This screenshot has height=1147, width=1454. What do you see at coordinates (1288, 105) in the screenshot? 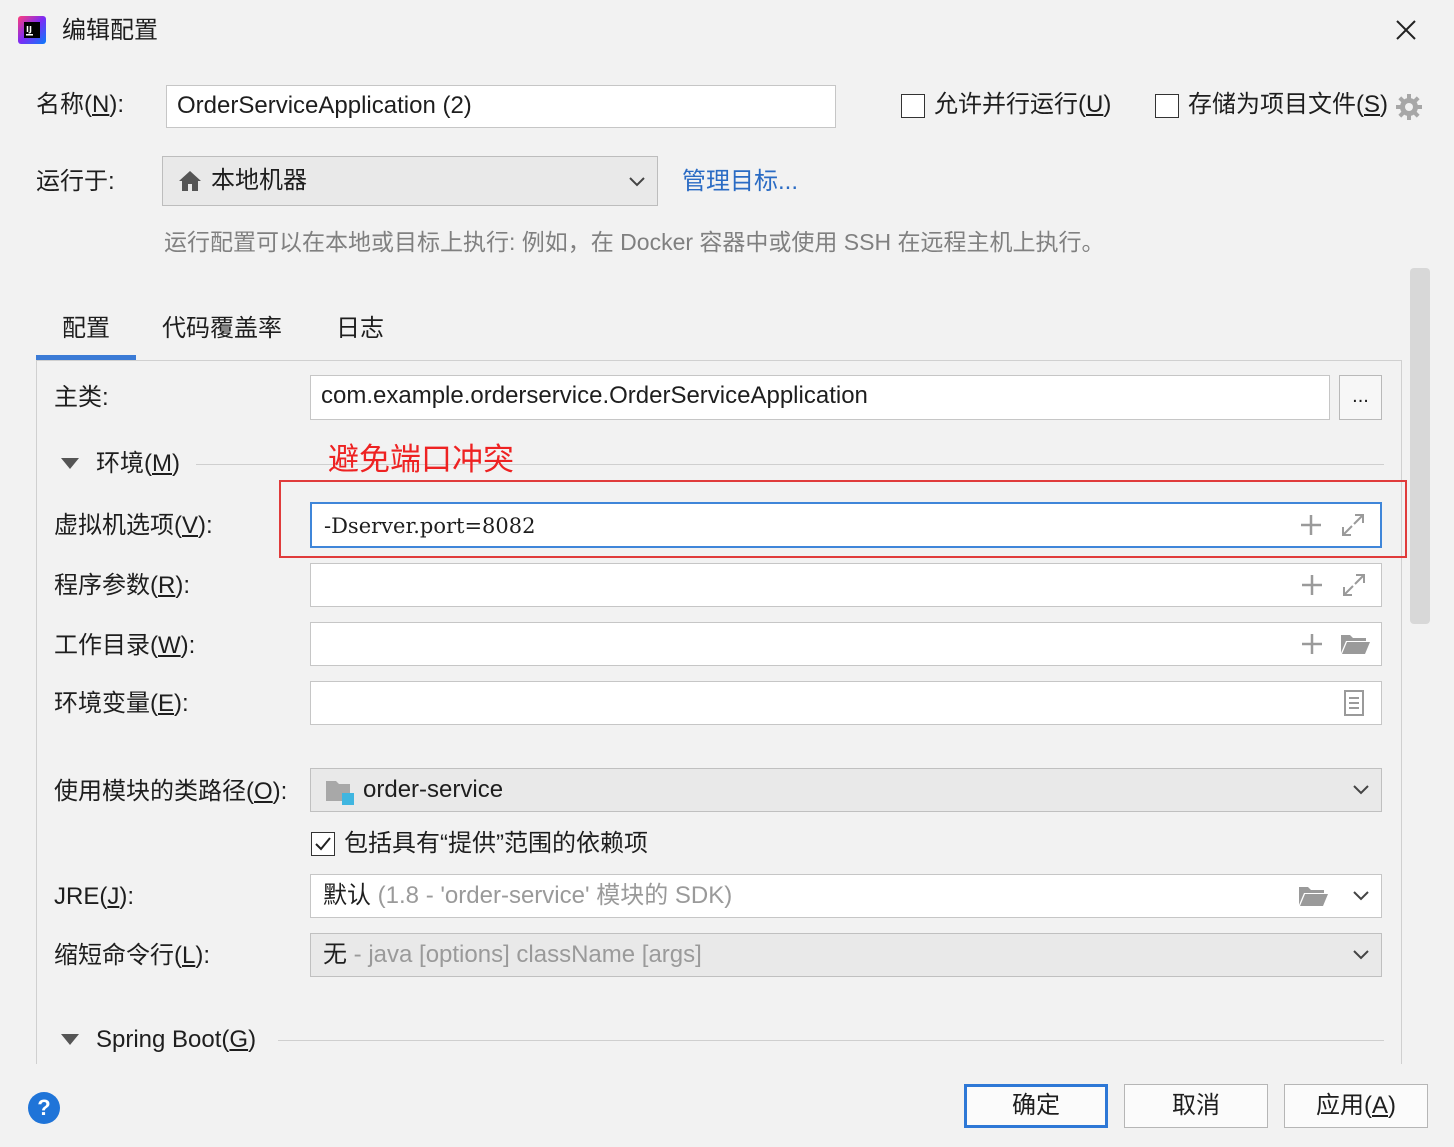
I see `store-as-project-file-label: 存储为项目文件(S)` at bounding box center [1288, 105].